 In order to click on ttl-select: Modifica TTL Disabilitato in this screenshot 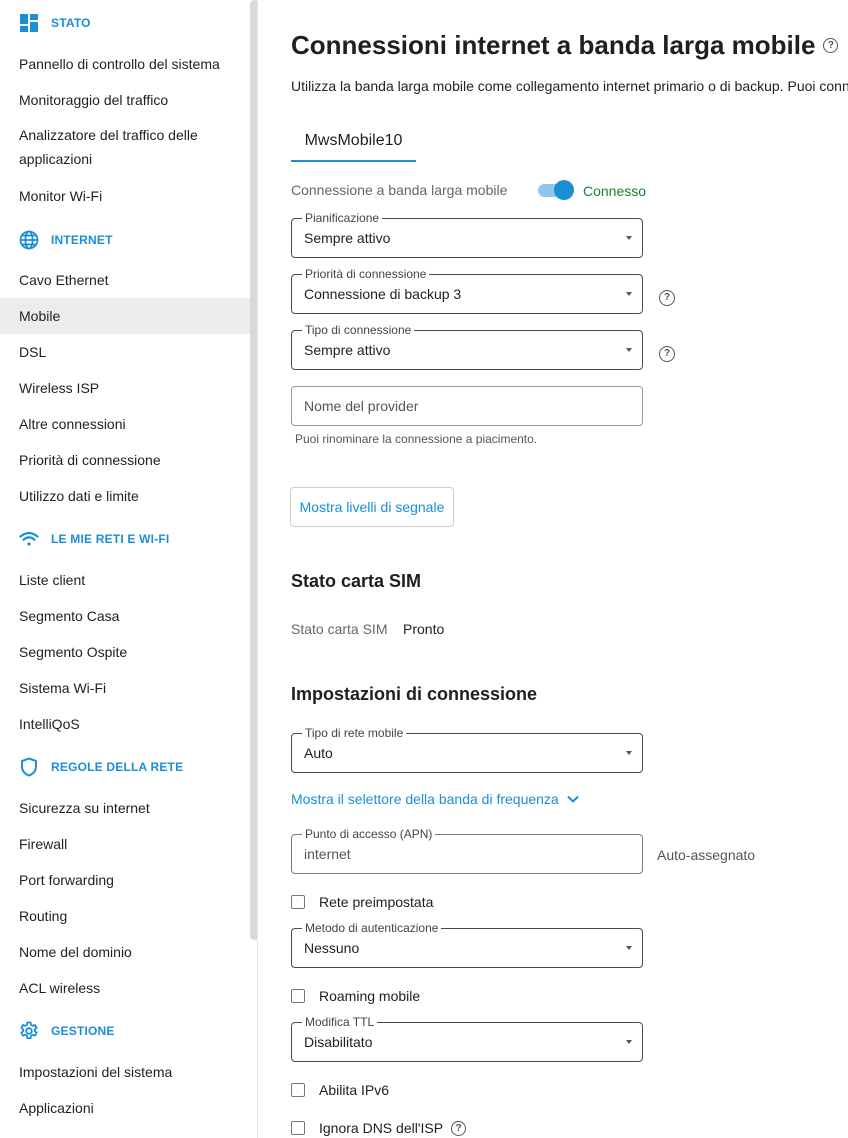, I will do `click(467, 1038)`.